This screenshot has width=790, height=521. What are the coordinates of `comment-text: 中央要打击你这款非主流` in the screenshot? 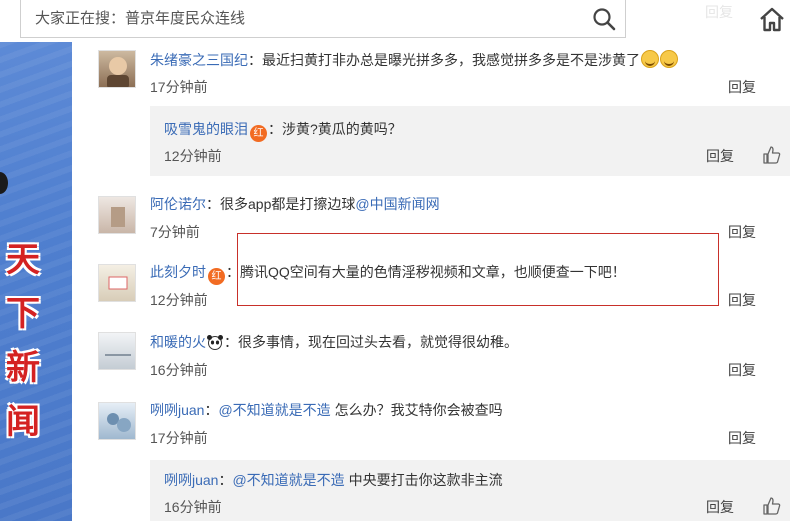 It's located at (423, 480).